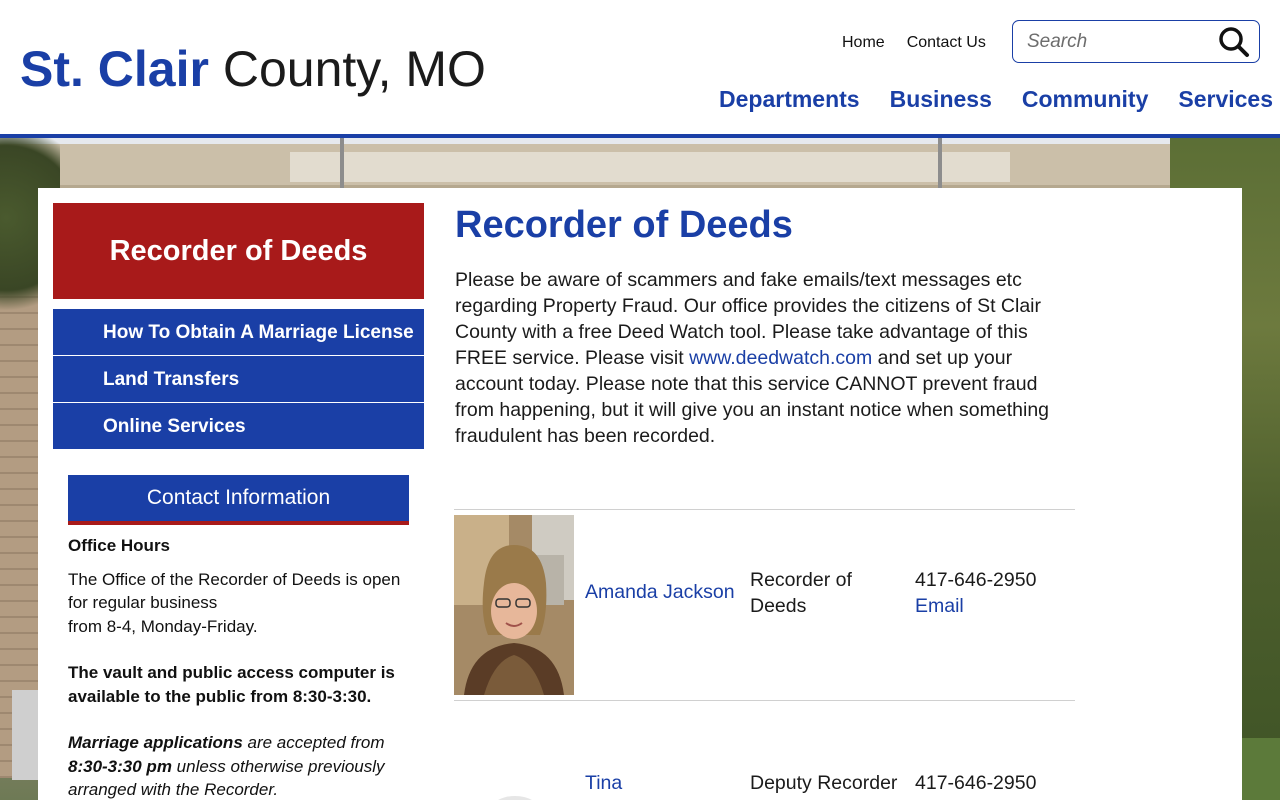  I want to click on contact-info-heading: Contact Information, so click(238, 500).